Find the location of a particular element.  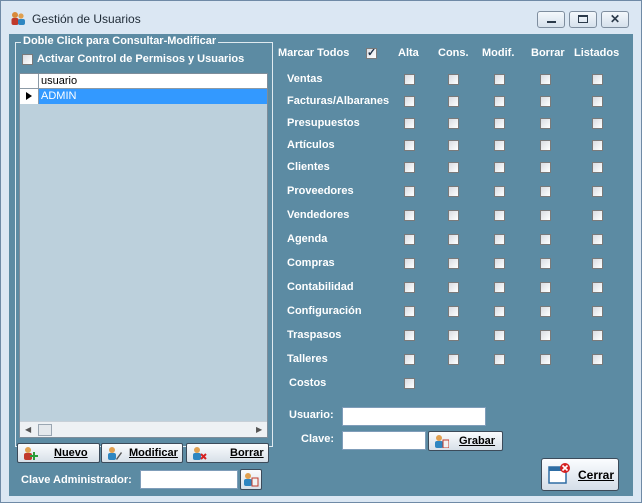

usuario-input is located at coordinates (414, 416).